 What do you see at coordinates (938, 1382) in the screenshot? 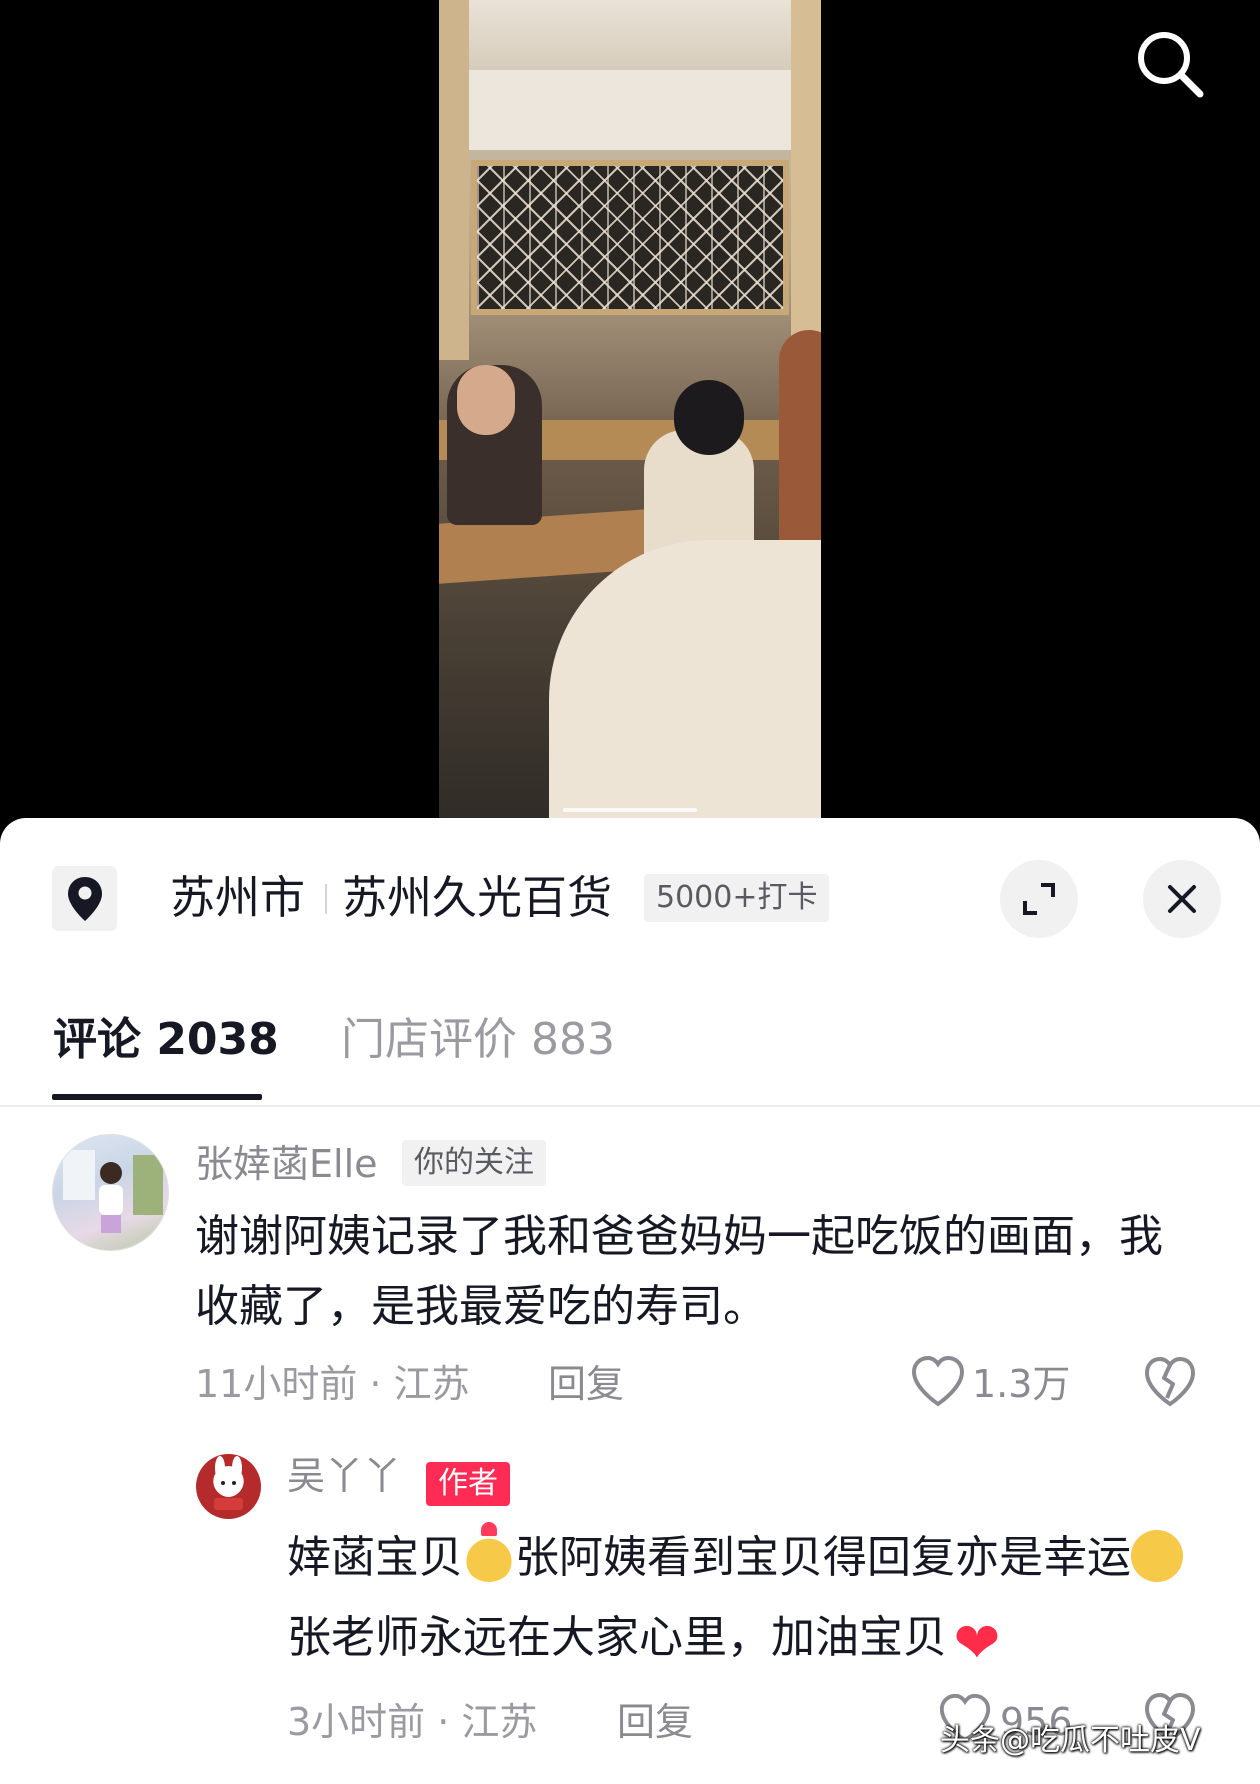
I see `heart-icon` at bounding box center [938, 1382].